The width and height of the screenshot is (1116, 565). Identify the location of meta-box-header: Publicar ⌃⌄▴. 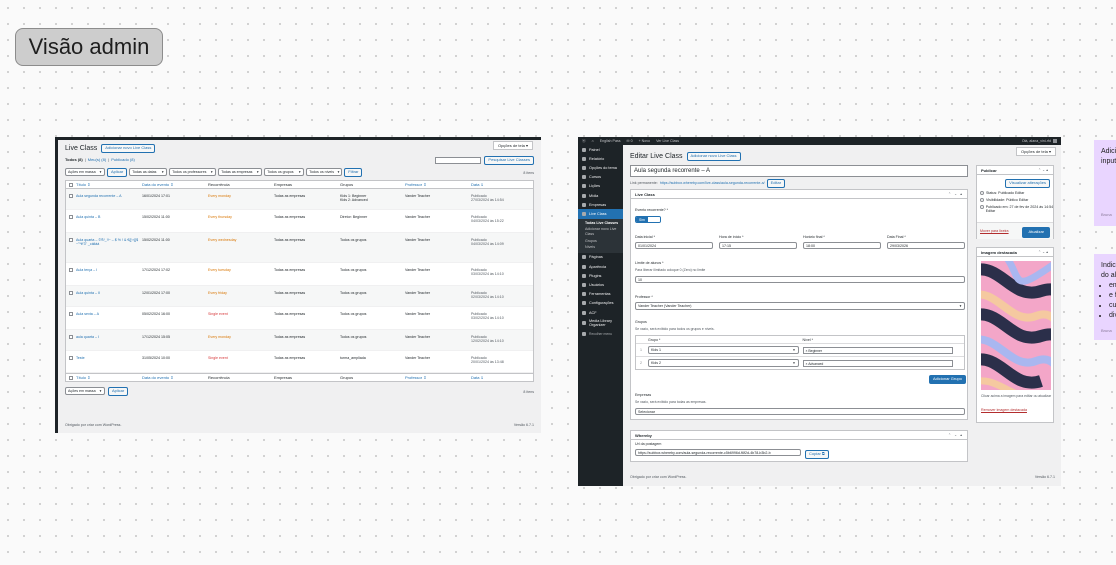
(1015, 170).